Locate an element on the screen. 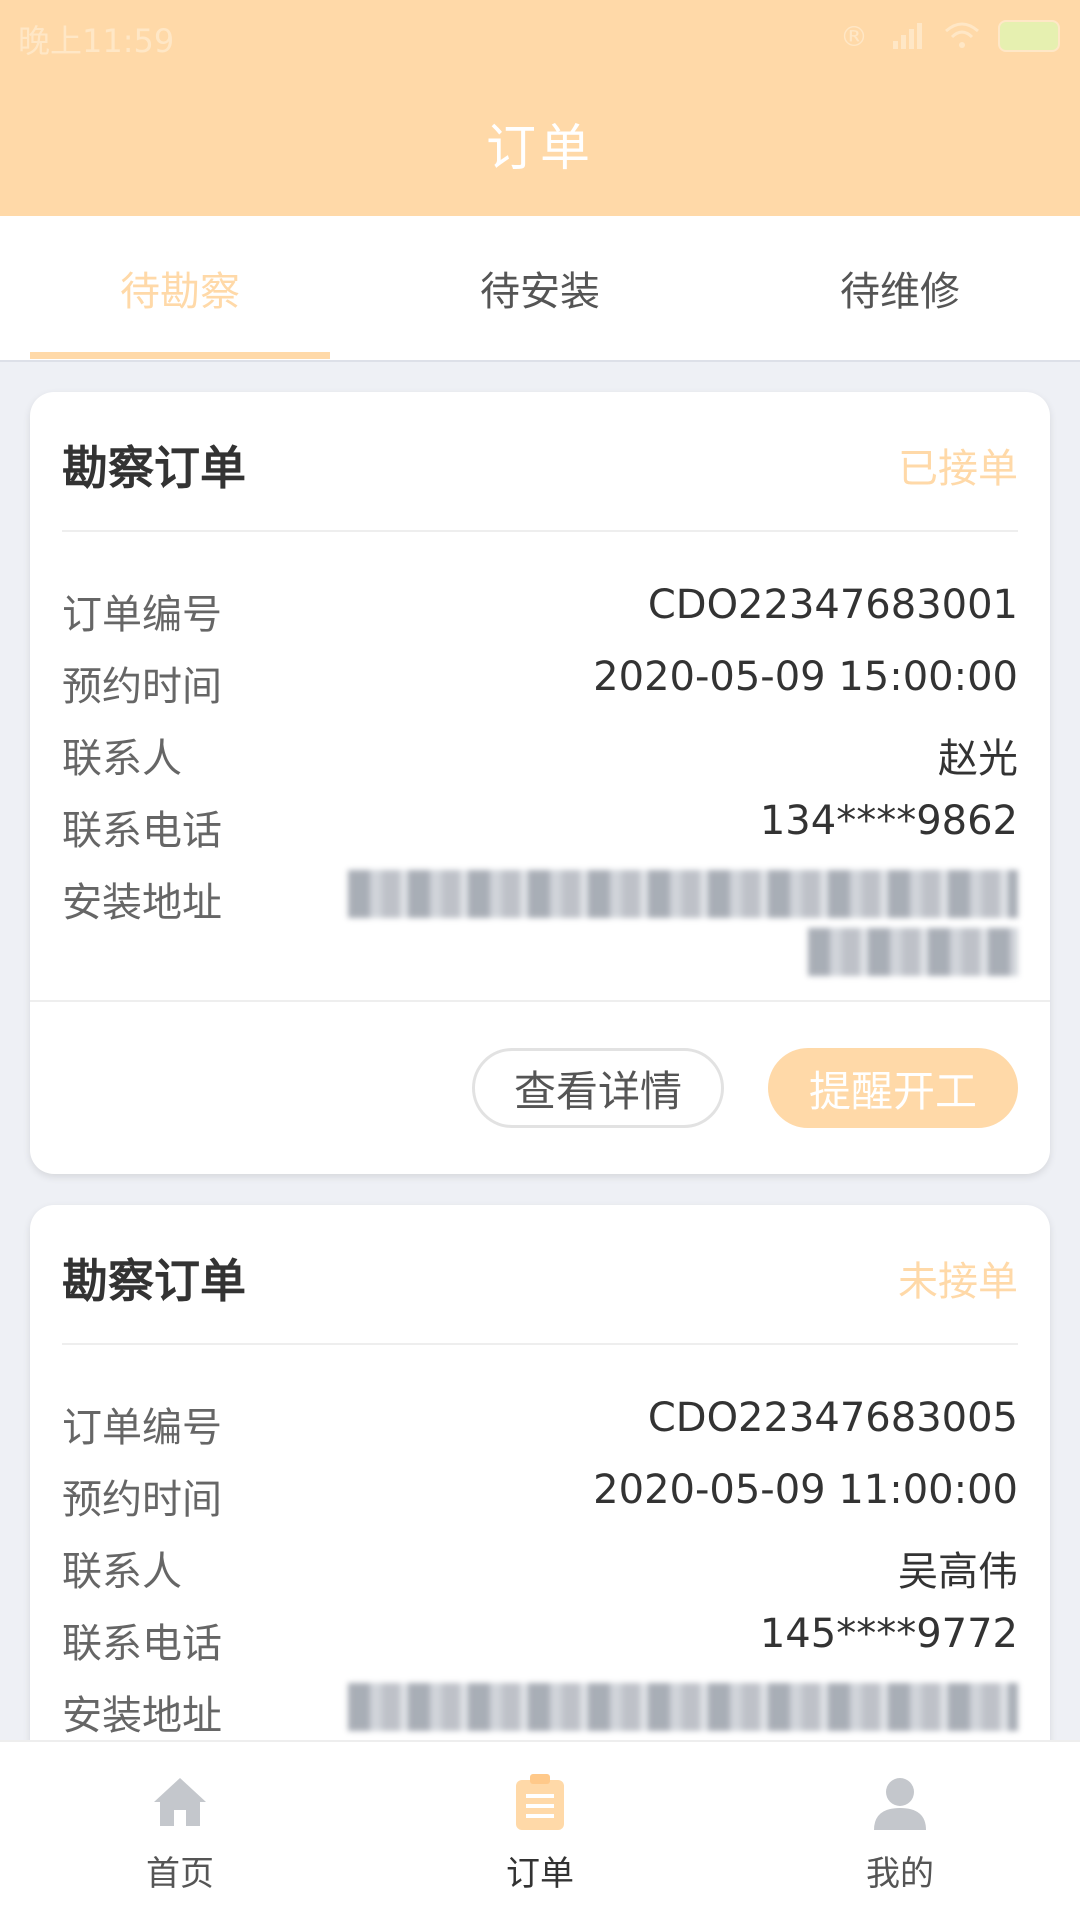  status-bar: 晚上11:59 ® is located at coordinates (540, 38).